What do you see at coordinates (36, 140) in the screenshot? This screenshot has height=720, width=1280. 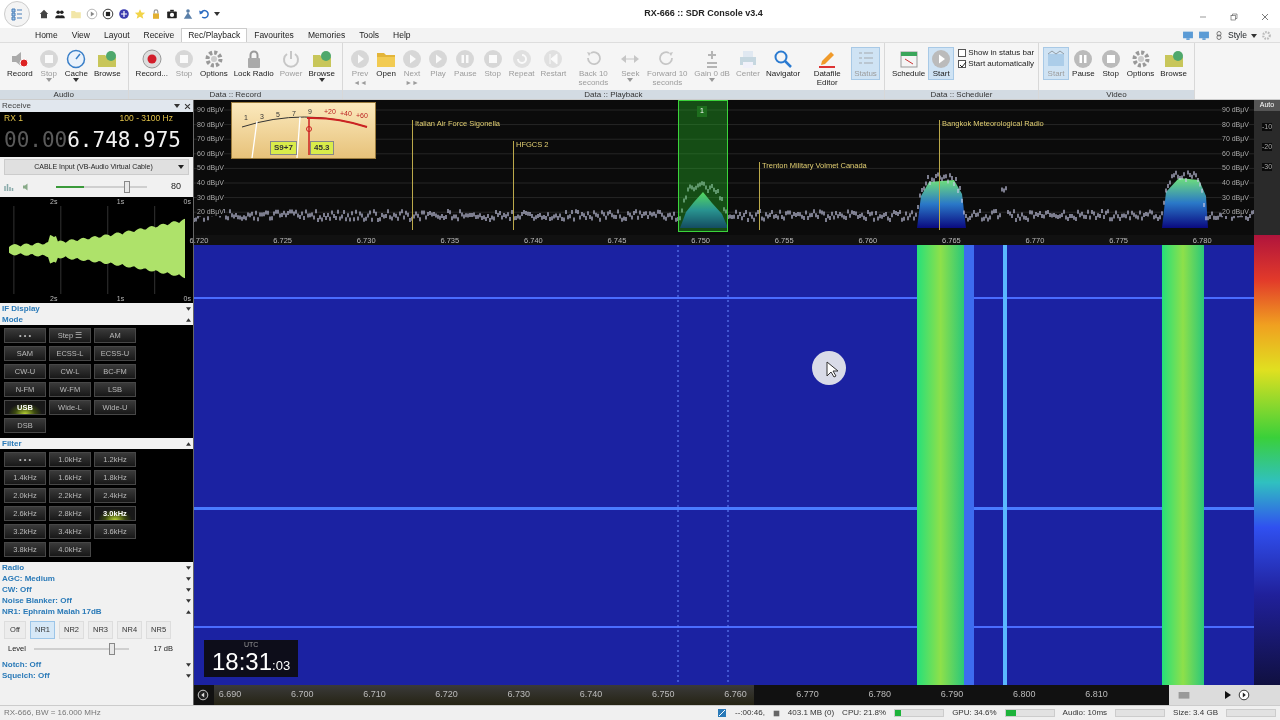 I see `frequency-prefix: 00.00` at bounding box center [36, 140].